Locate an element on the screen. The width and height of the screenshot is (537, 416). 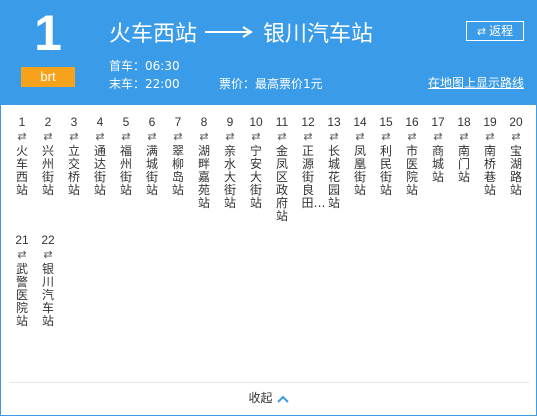
stop-item: 14 ⇄ 凤凰街站 is located at coordinates (360, 169).